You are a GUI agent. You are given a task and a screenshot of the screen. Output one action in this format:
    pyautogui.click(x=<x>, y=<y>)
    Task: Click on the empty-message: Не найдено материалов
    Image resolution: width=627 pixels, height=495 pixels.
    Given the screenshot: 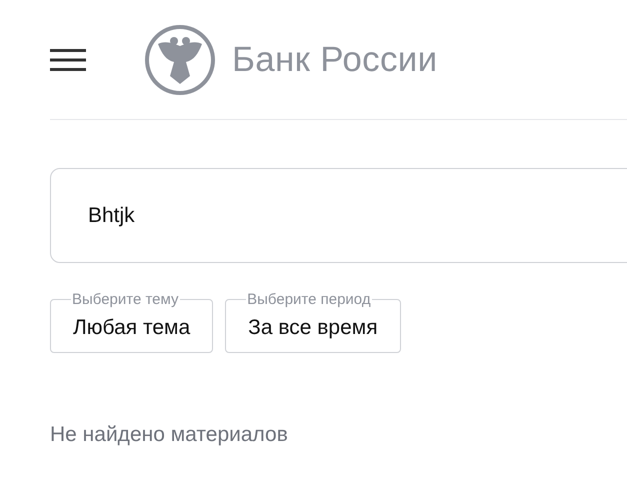 What is the action you would take?
    pyautogui.click(x=169, y=435)
    